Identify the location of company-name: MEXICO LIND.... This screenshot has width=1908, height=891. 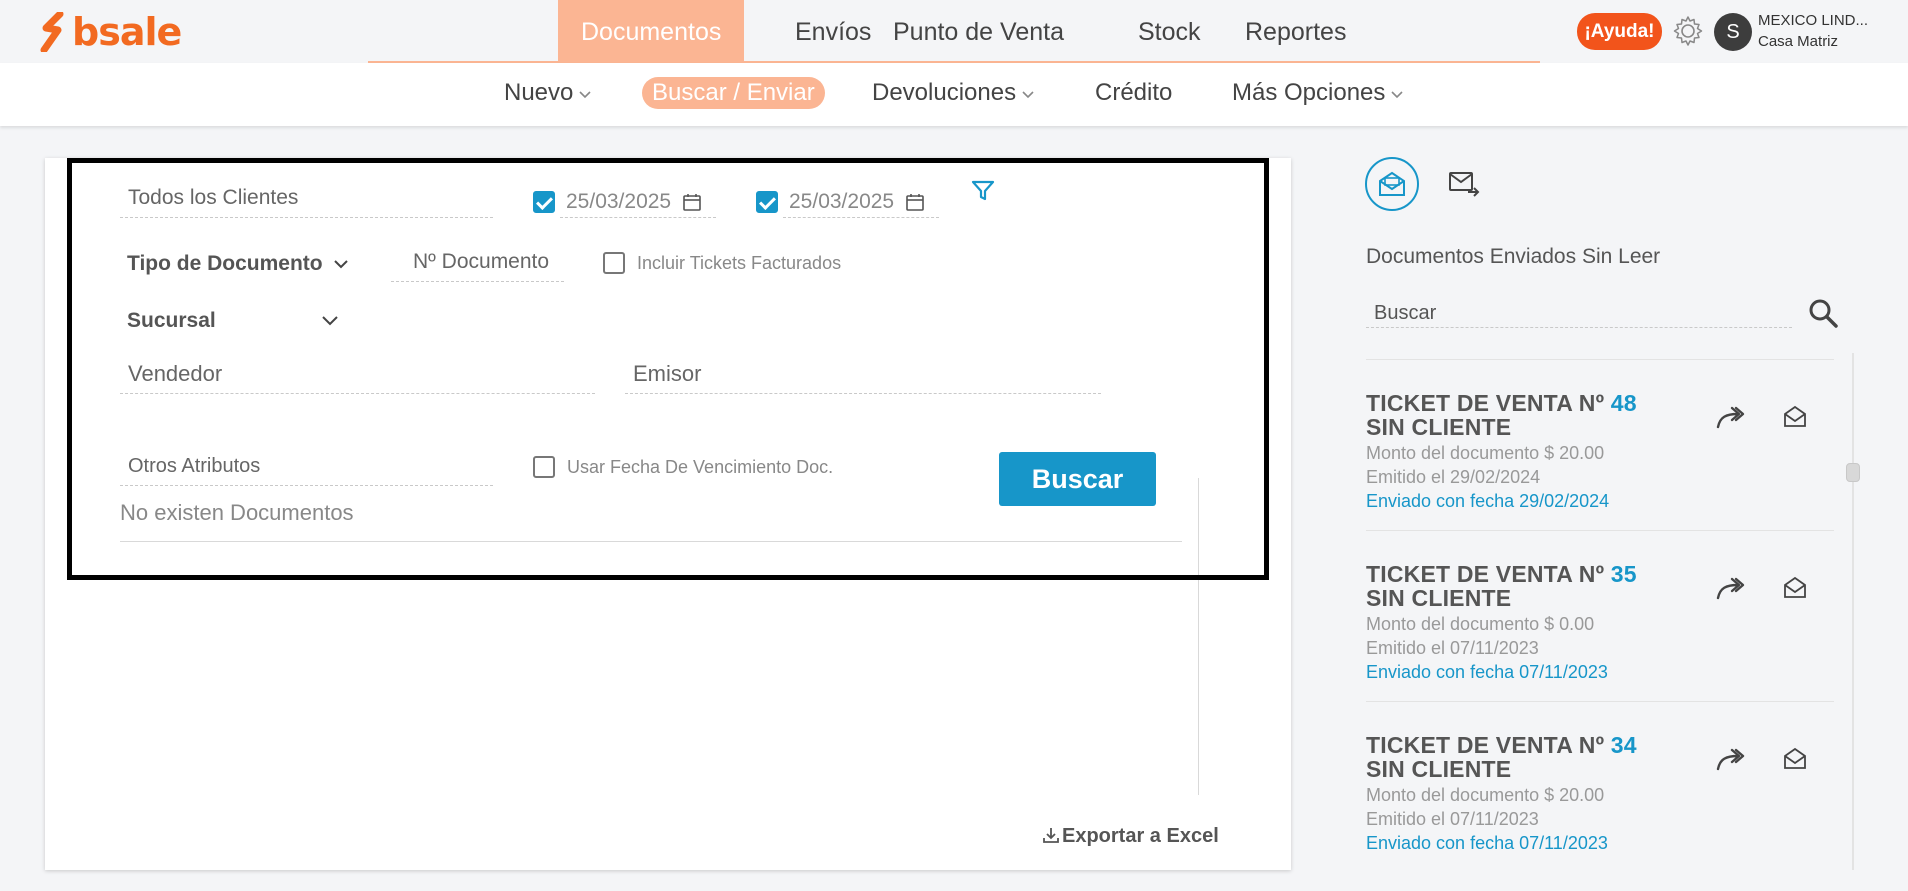
(1813, 20).